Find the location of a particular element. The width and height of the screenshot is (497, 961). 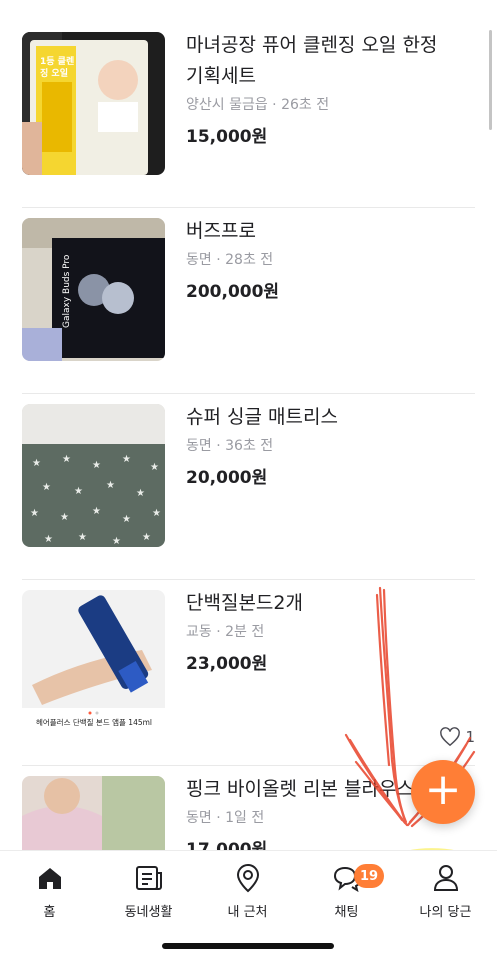

home-indicator is located at coordinates (248, 946).